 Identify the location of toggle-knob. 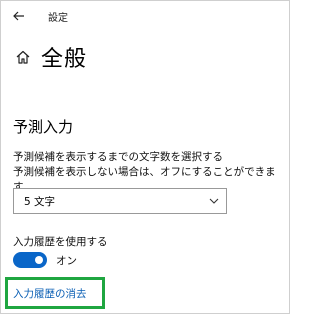
(39, 260).